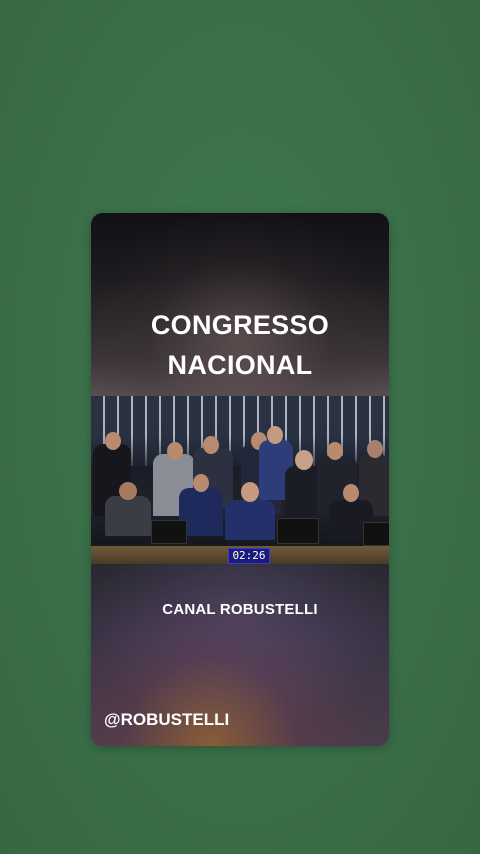 This screenshot has height=854, width=480. I want to click on story-title-line2: NACIONAL, so click(240, 365).